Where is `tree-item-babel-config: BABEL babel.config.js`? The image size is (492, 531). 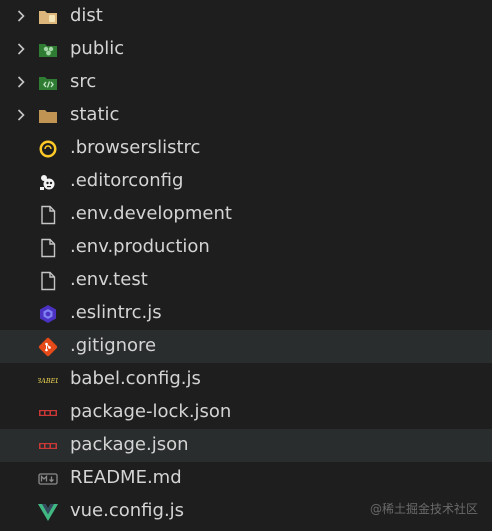 tree-item-babel-config: BABEL babel.config.js is located at coordinates (246, 379).